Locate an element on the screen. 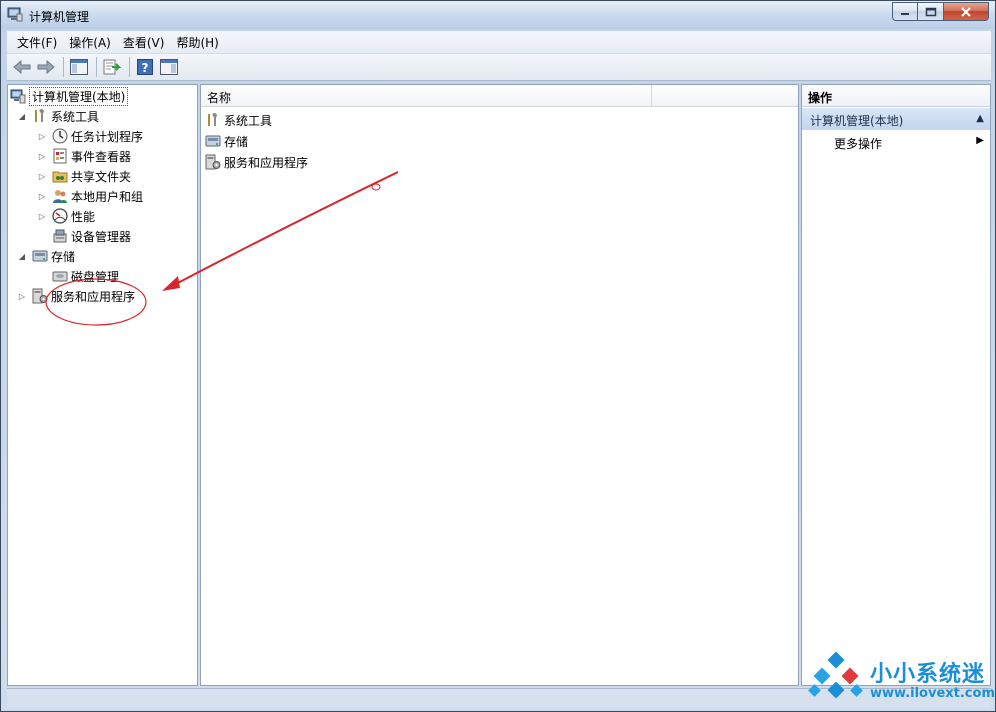  tree-item-label: 共享文件夹 is located at coordinates (101, 176).